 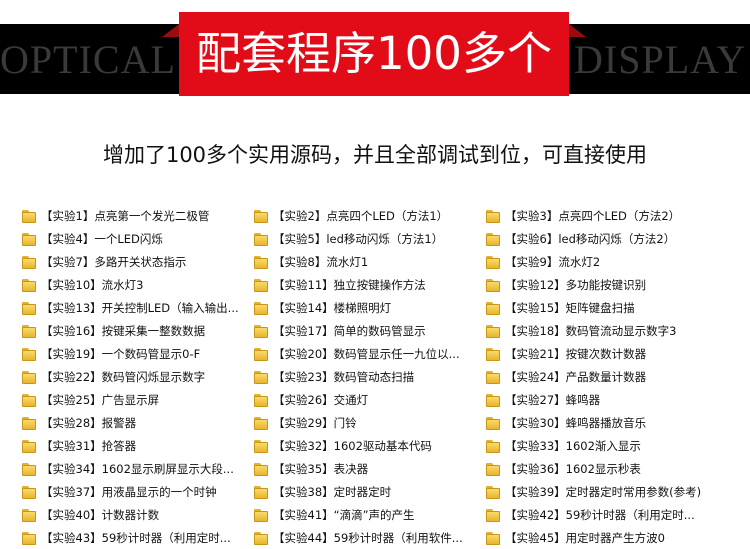 What do you see at coordinates (602, 469) in the screenshot?
I see `list-item: 【实验36】1602显示秒表` at bounding box center [602, 469].